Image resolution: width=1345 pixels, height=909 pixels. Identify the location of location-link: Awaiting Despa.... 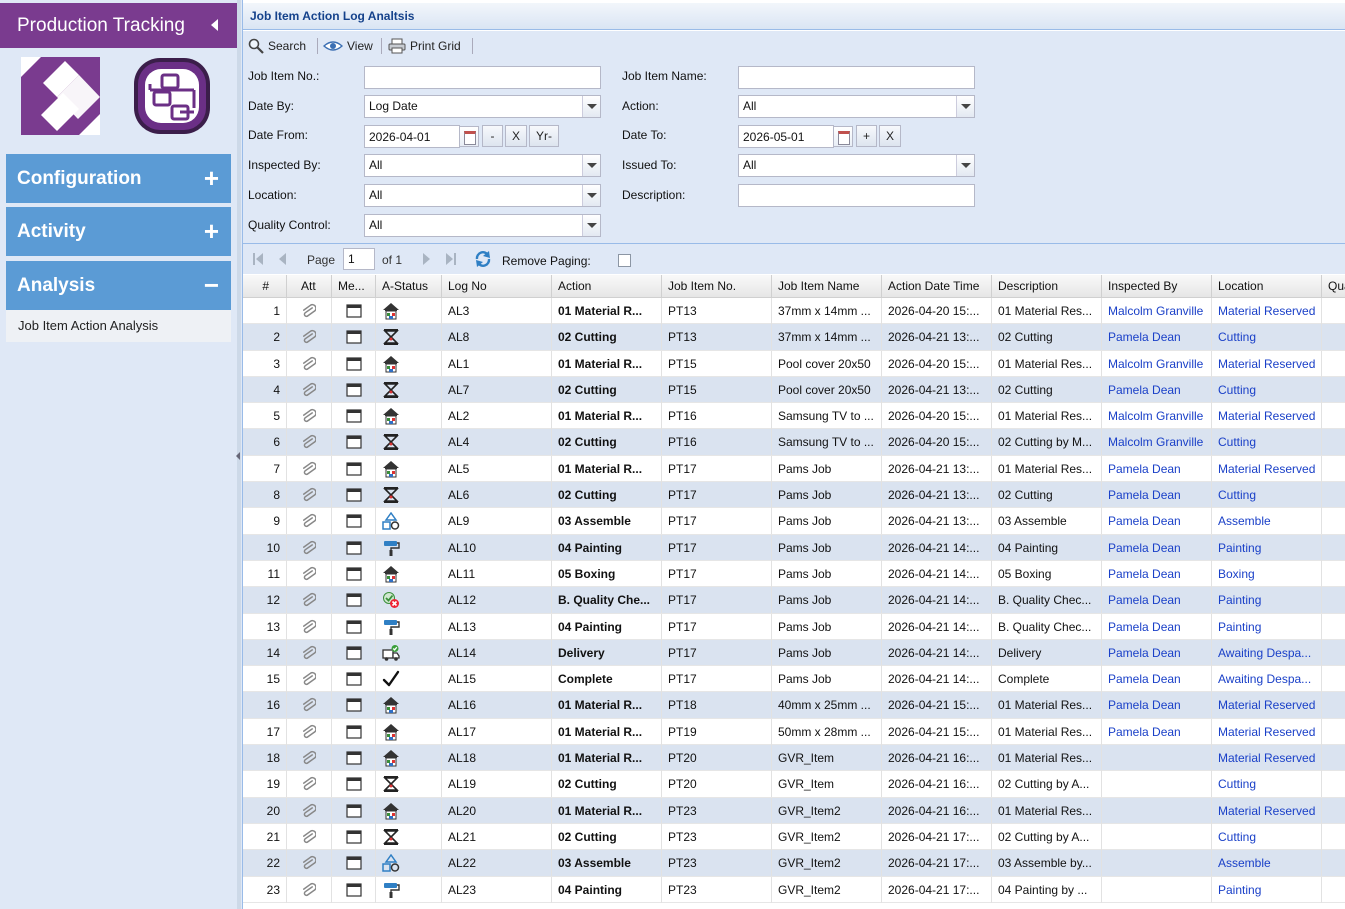
(1267, 652).